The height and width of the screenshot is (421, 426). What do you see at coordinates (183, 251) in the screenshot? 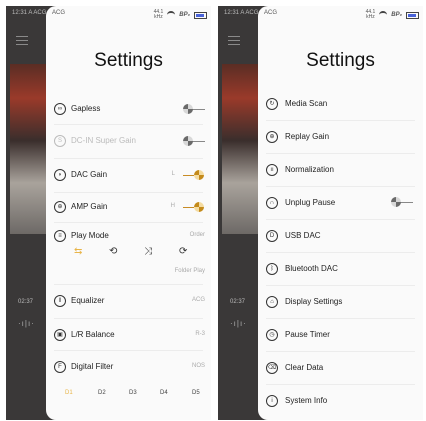
I see `repeat-one-icon: ⟳` at bounding box center [183, 251].